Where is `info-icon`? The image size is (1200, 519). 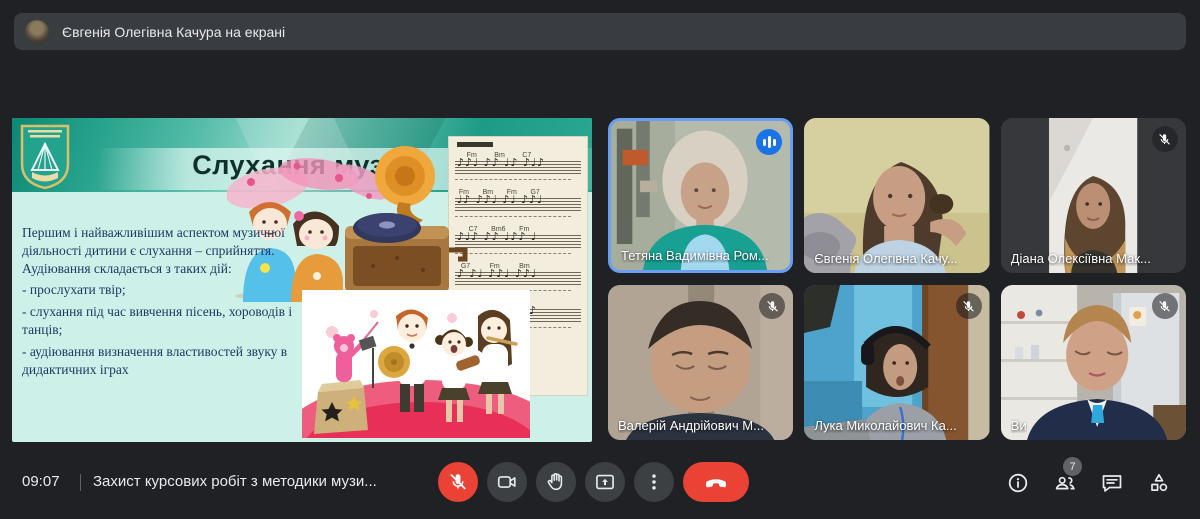 info-icon is located at coordinates (1018, 483).